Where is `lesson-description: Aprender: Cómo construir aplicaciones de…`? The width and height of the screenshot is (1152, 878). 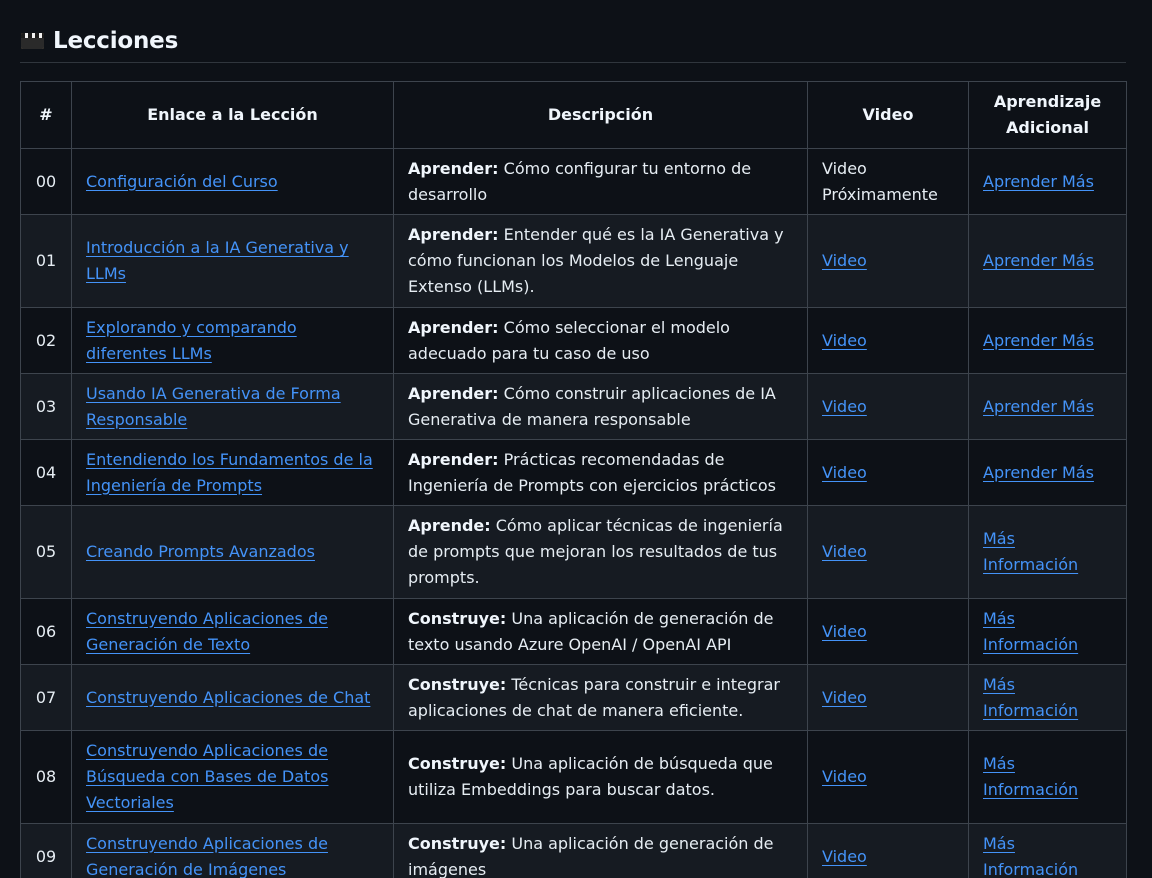 lesson-description: Aprender: Cómo construir aplicaciones de… is located at coordinates (600, 406).